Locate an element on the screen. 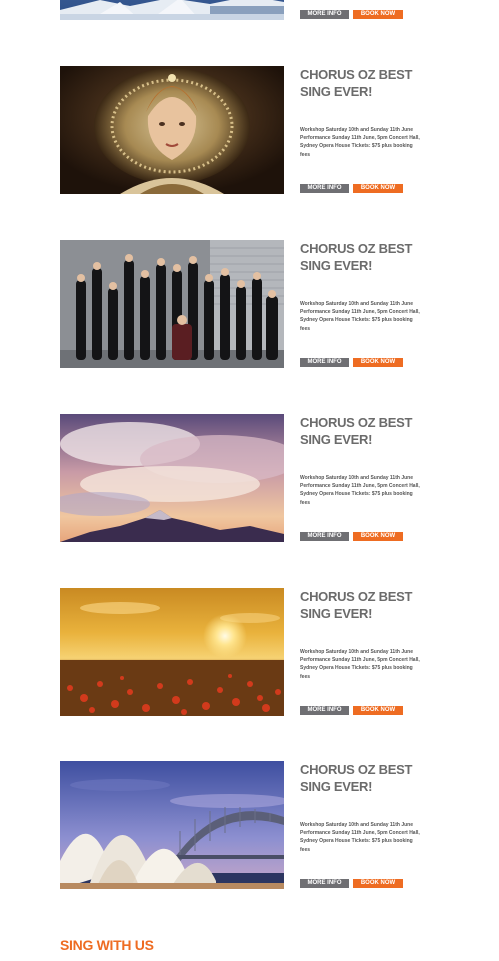  sing-with-us-heading: SING WITH US is located at coordinates (107, 945).